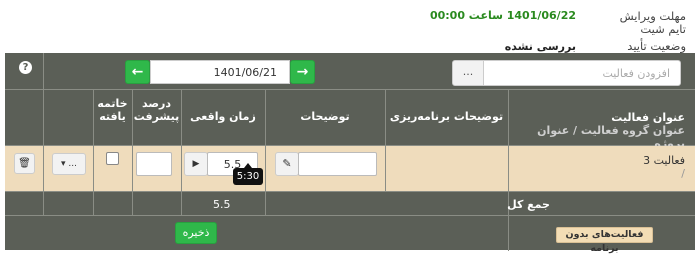  What do you see at coordinates (112, 158) in the screenshot?
I see `completed-checkbox` at bounding box center [112, 158].